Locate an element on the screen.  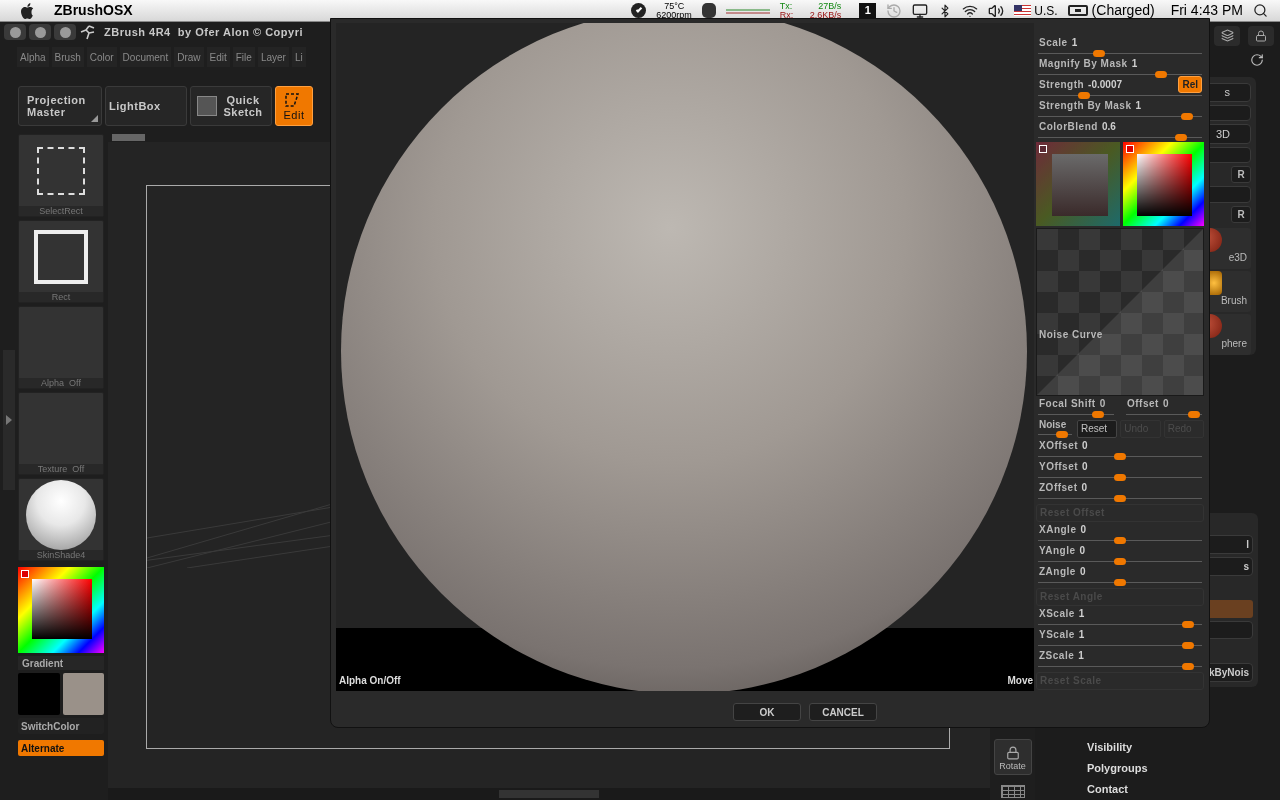
tray-handle is located at coordinates (9, 420).